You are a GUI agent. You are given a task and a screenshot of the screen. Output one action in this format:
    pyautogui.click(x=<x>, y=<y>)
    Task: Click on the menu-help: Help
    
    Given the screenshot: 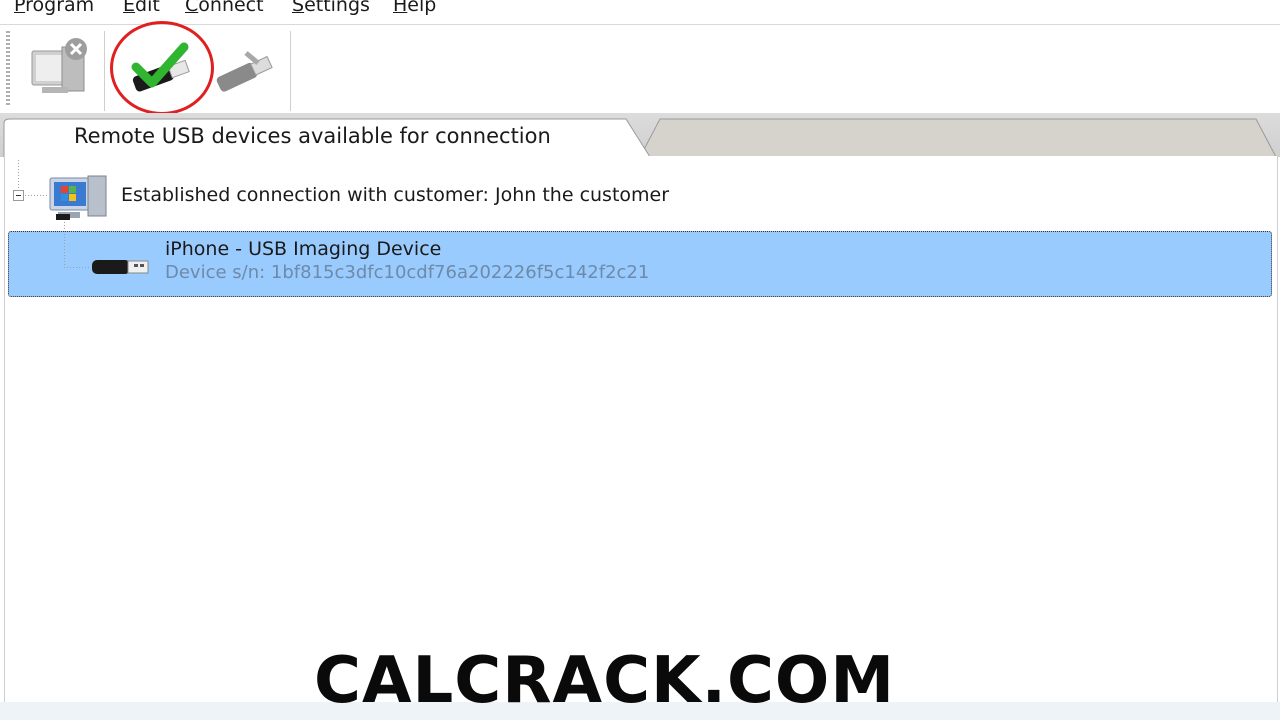 What is the action you would take?
    pyautogui.click(x=414, y=8)
    